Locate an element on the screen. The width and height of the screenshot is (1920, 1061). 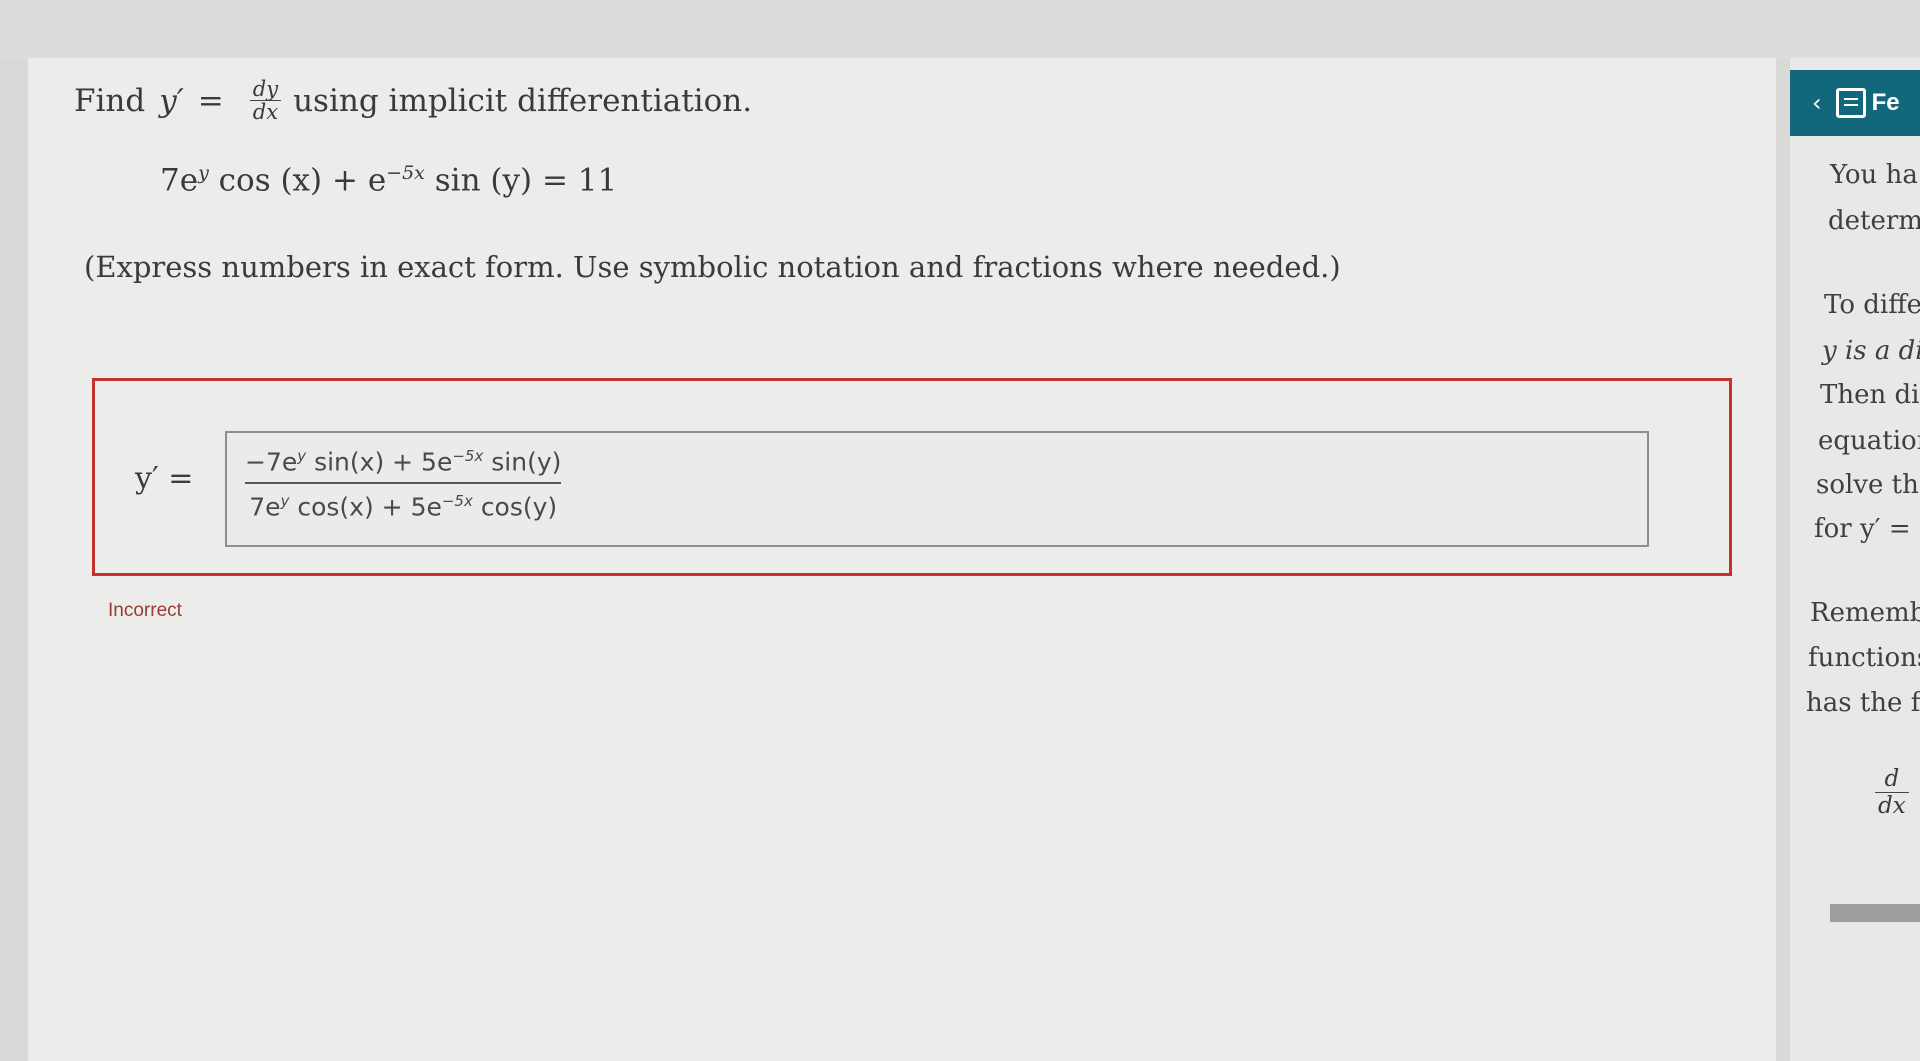
prompt-equals: = is located at coordinates (210, 100).